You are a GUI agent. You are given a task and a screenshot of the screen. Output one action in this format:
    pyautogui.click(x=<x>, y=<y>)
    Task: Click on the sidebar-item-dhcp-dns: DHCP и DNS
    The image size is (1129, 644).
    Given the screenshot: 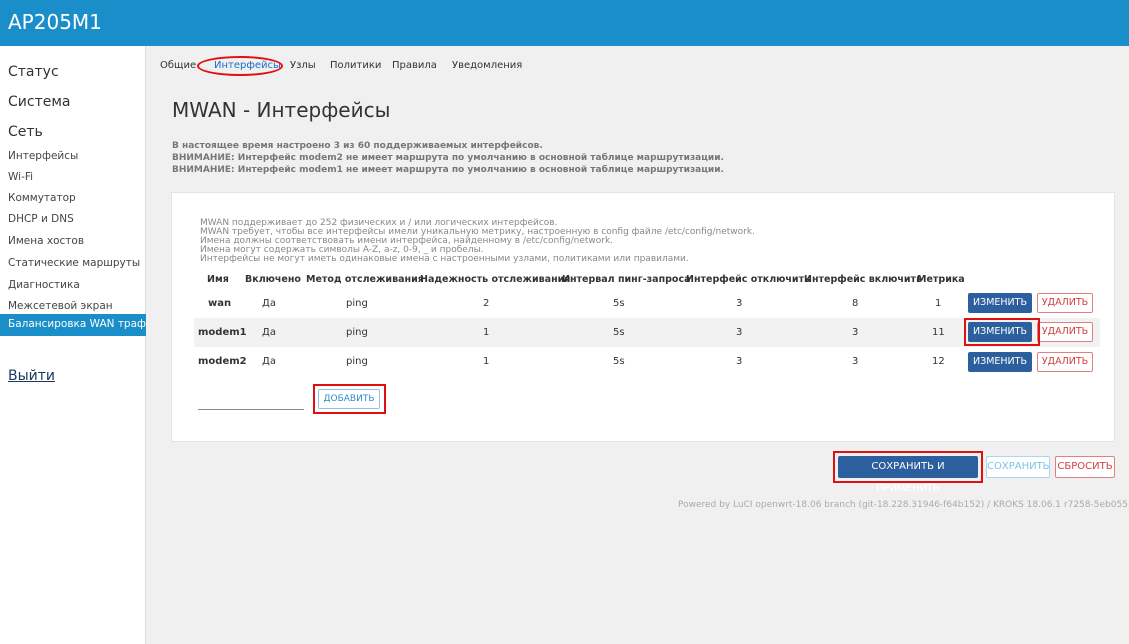 What is the action you would take?
    pyautogui.click(x=41, y=219)
    